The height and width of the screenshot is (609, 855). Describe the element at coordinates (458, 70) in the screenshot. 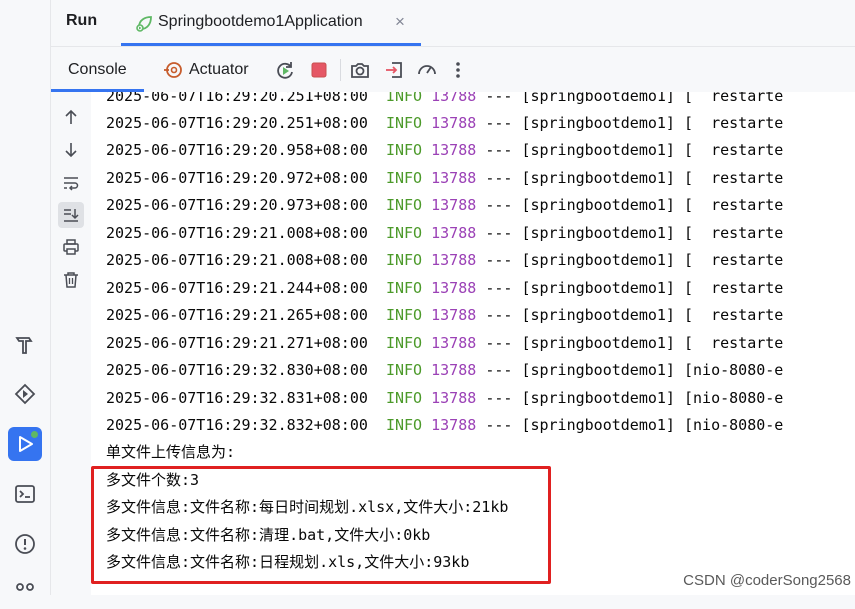

I see `more-icon` at that location.